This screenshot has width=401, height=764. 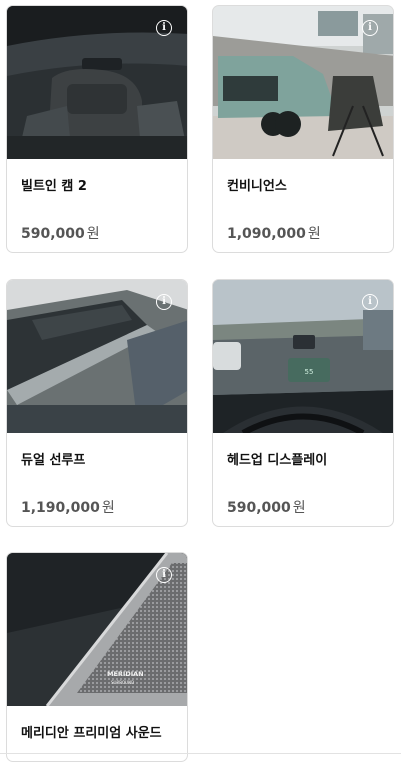 I want to click on option-card-convenience: i 컨비니언스 1,090,000 원, so click(x=303, y=129).